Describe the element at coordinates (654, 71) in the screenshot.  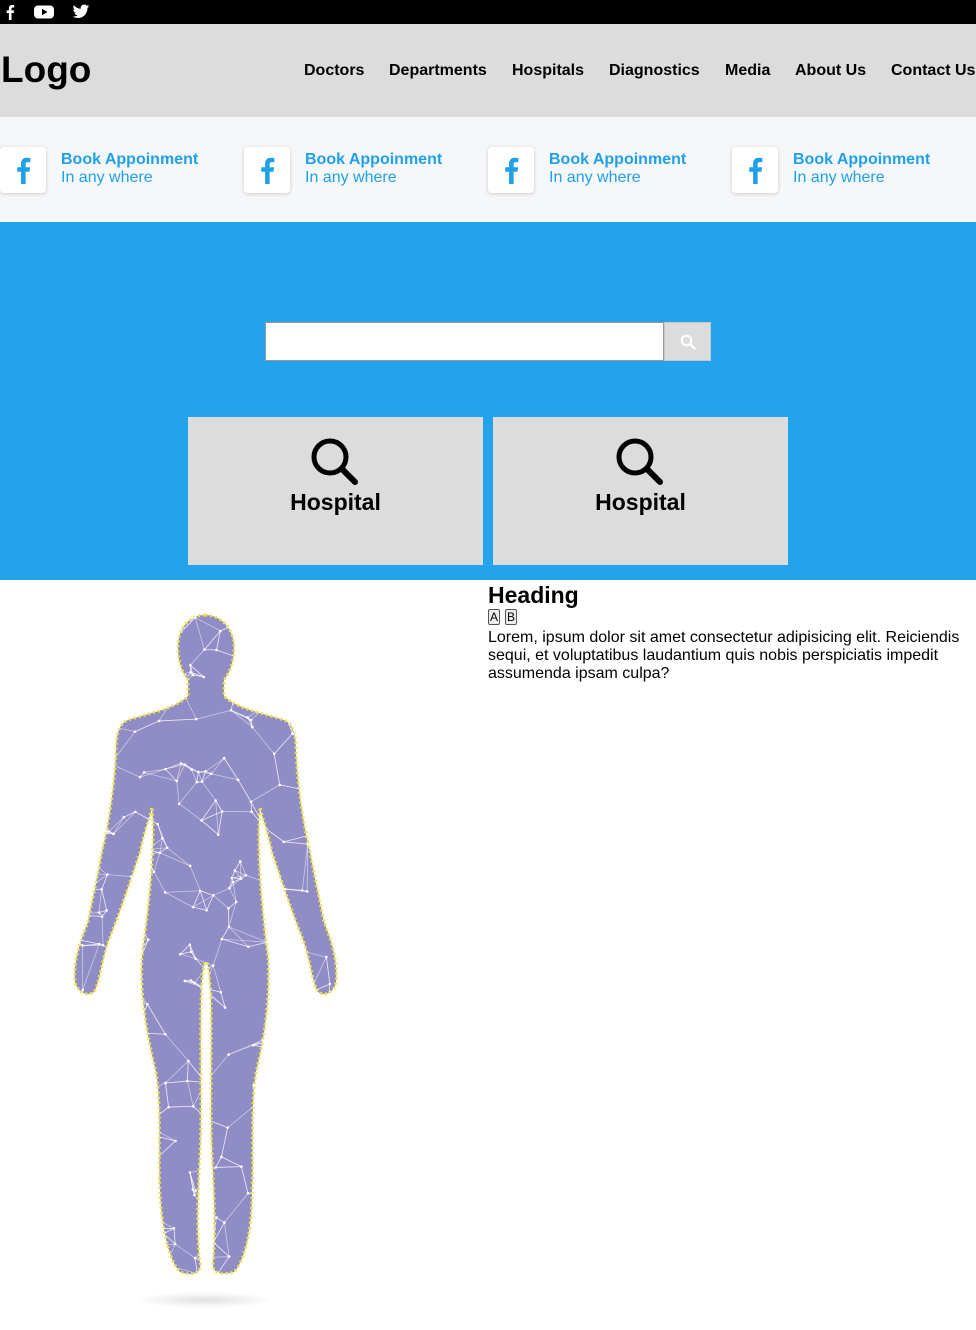
I see `nav-diagnostics: Diagnostics` at that location.